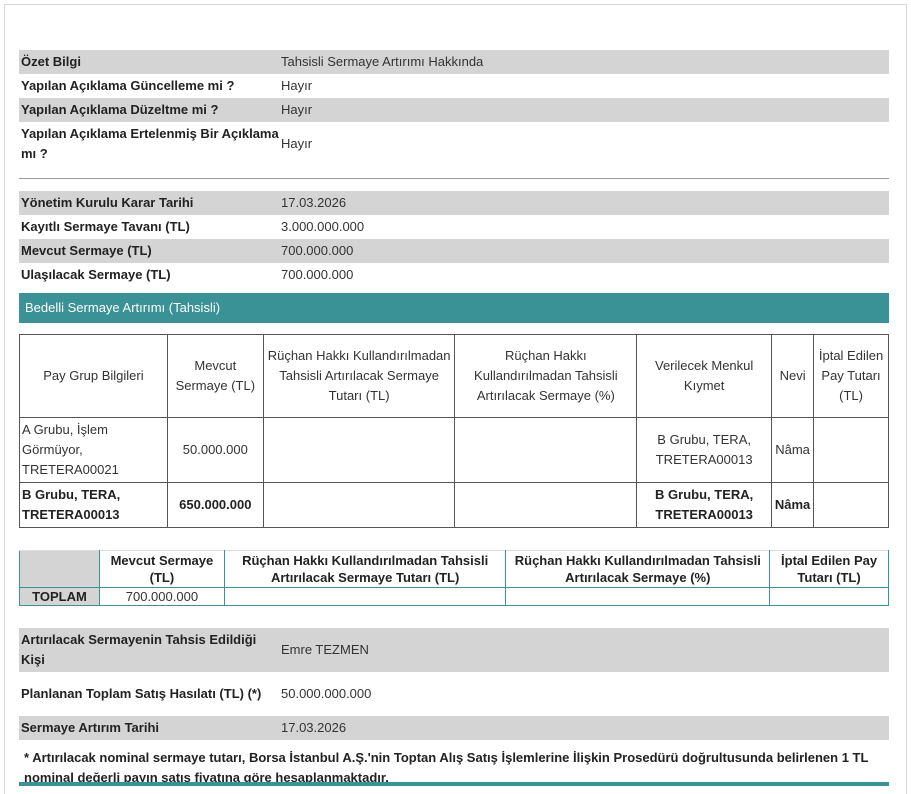  I want to click on update-row: Yapılan Açıklama Güncelleme mi ? Hayır, so click(454, 86).